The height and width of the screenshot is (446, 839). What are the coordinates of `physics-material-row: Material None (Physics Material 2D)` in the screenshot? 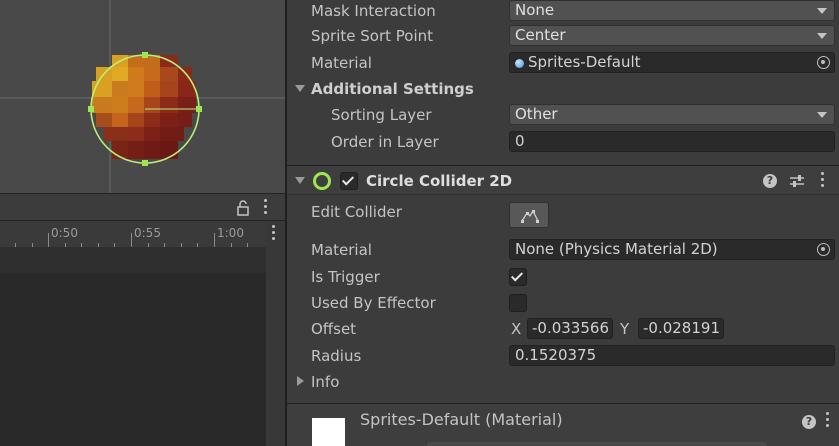 It's located at (563, 250).